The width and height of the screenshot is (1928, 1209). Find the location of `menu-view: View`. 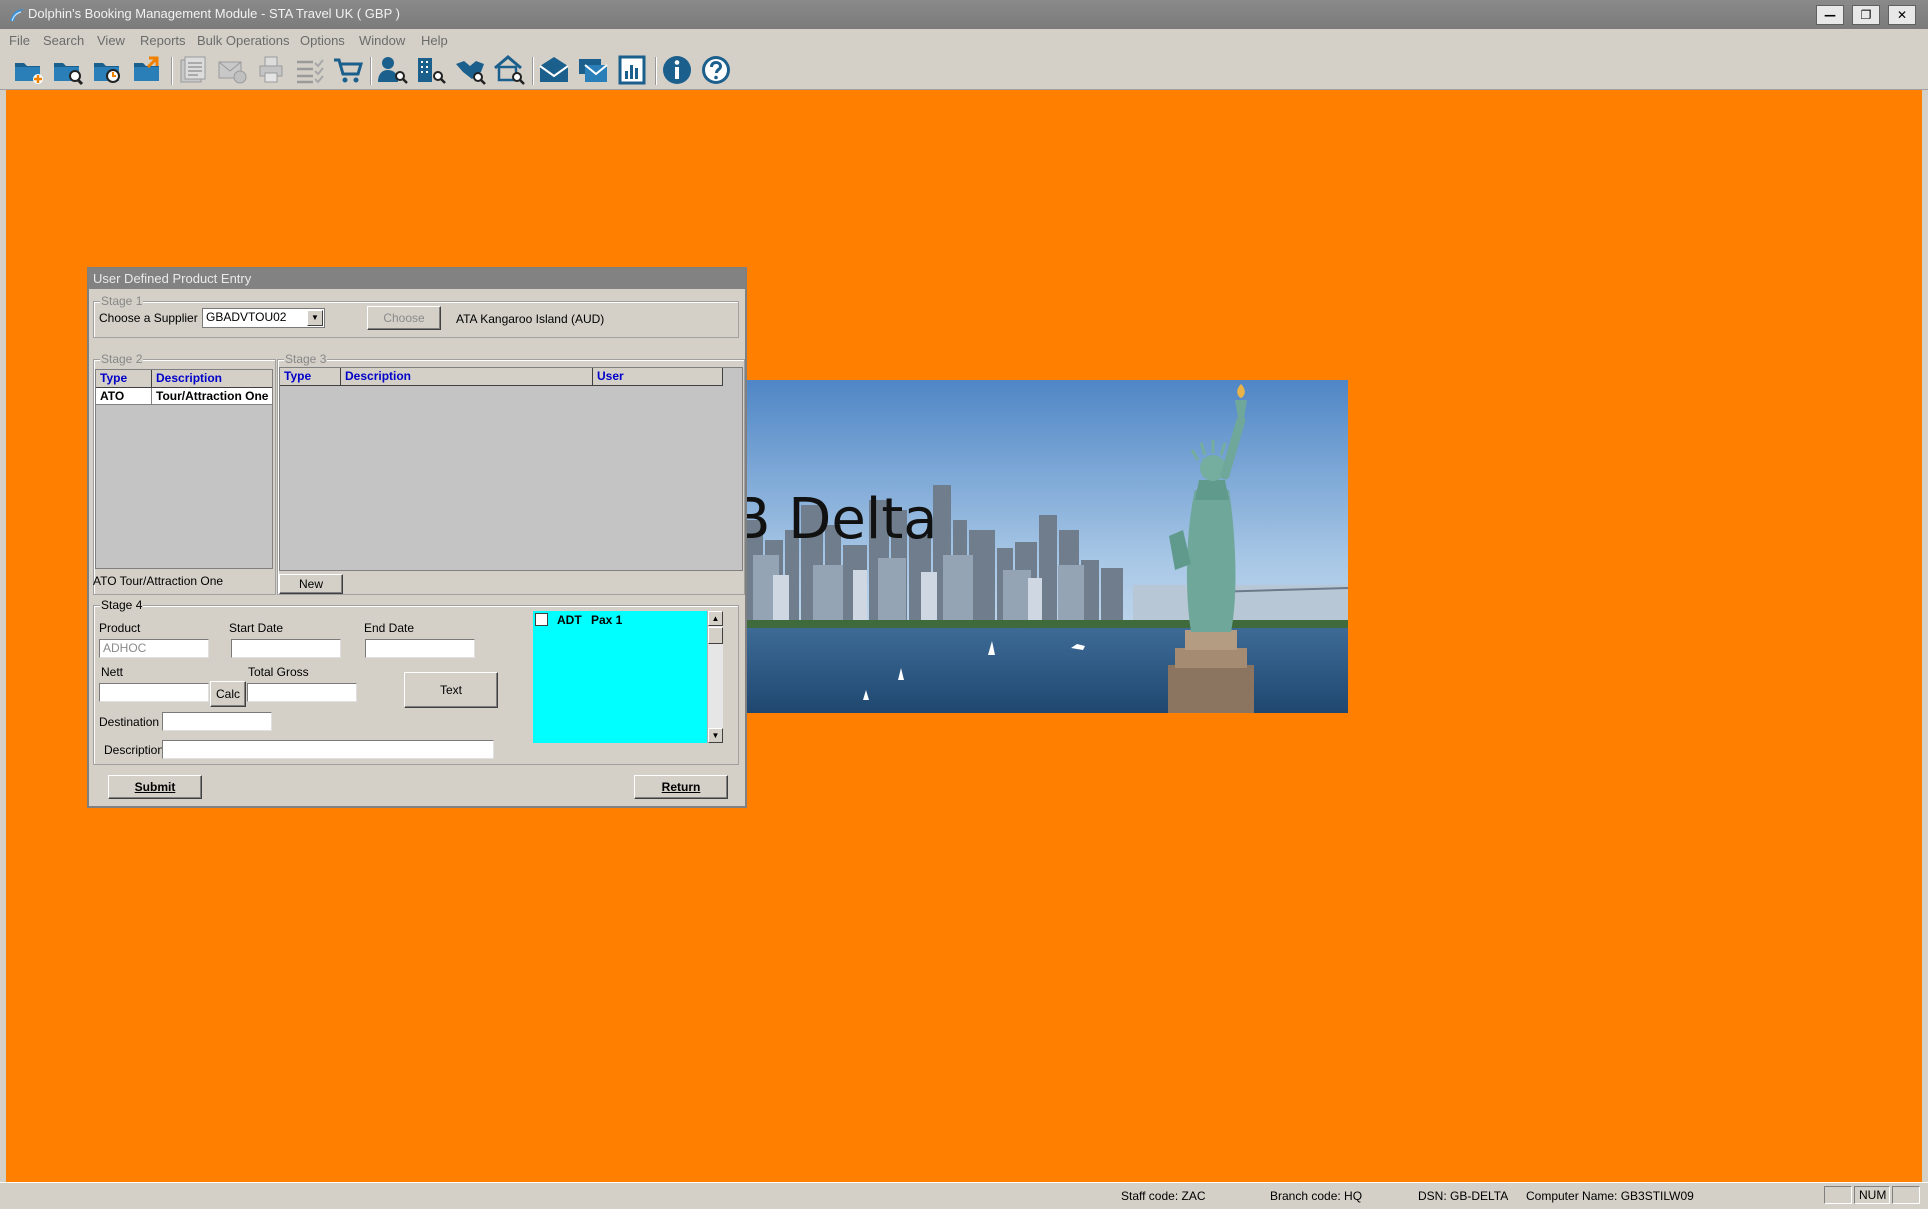

menu-view: View is located at coordinates (111, 40).